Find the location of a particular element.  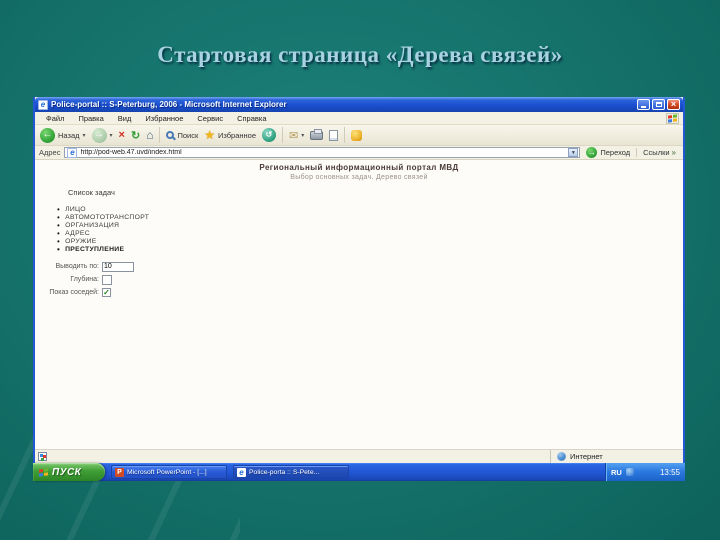

favorites-label: Избранное is located at coordinates (237, 135).